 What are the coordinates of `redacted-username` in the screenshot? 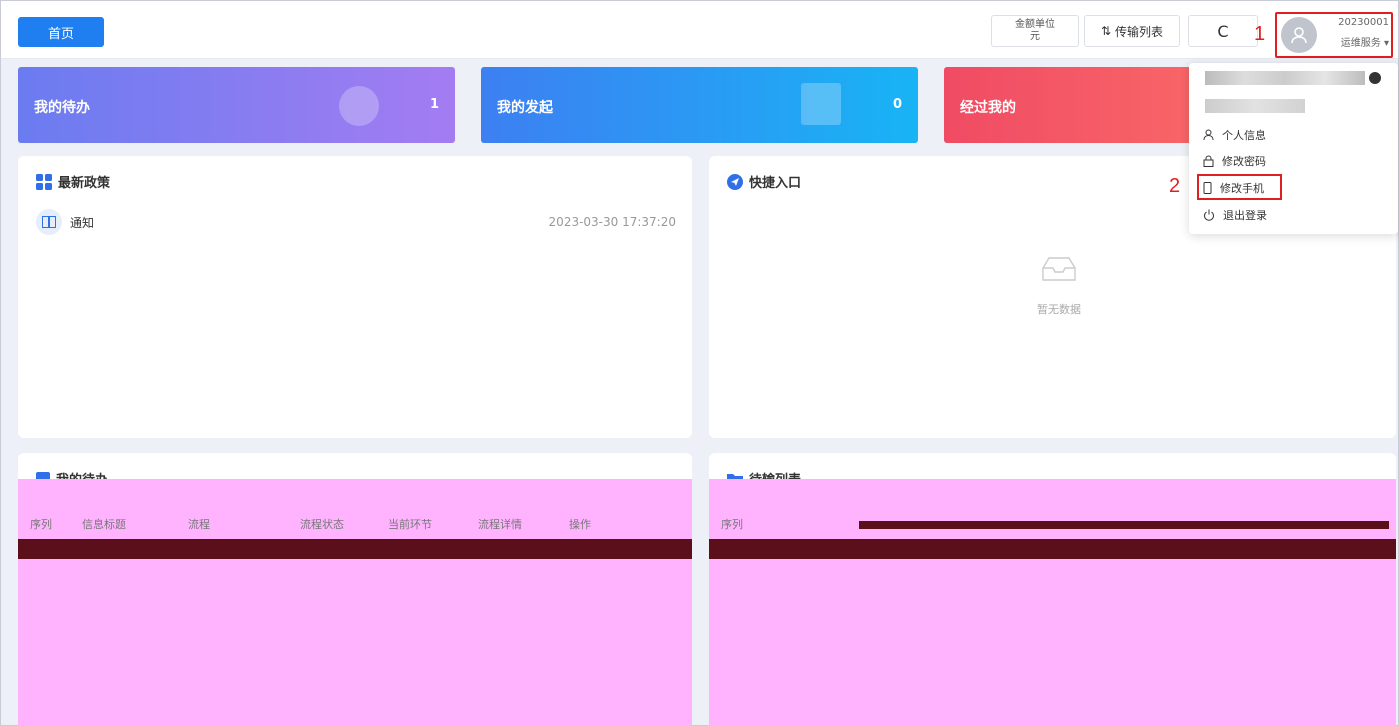 It's located at (1285, 78).